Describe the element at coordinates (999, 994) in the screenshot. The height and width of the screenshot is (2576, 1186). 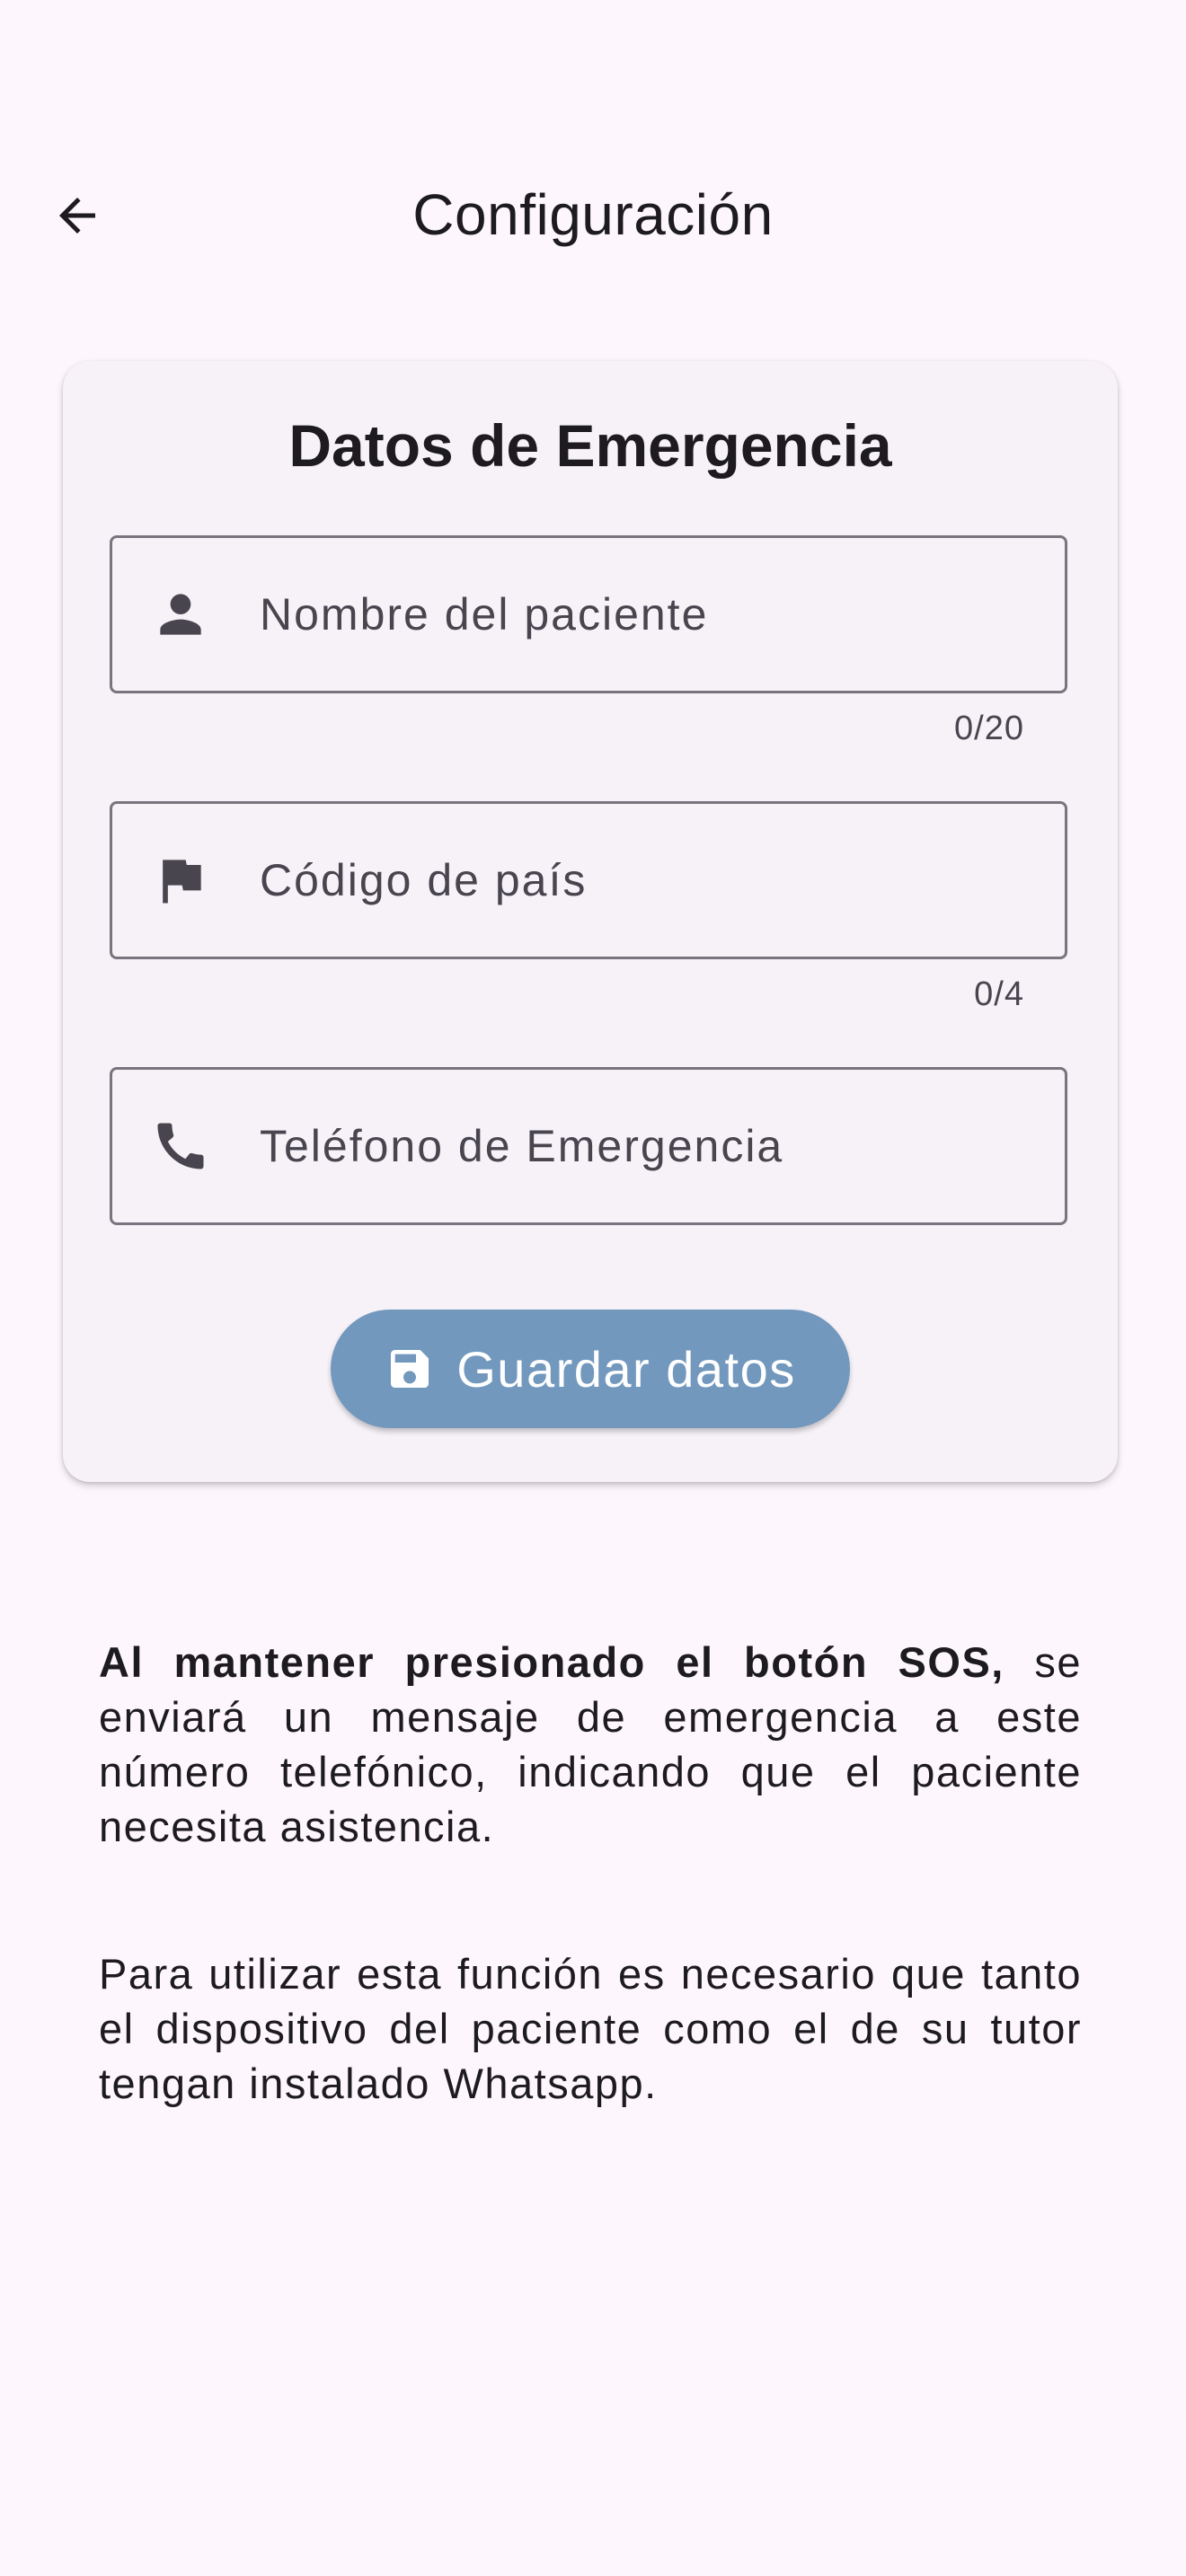
I see `country-code-counter: 0/4` at that location.